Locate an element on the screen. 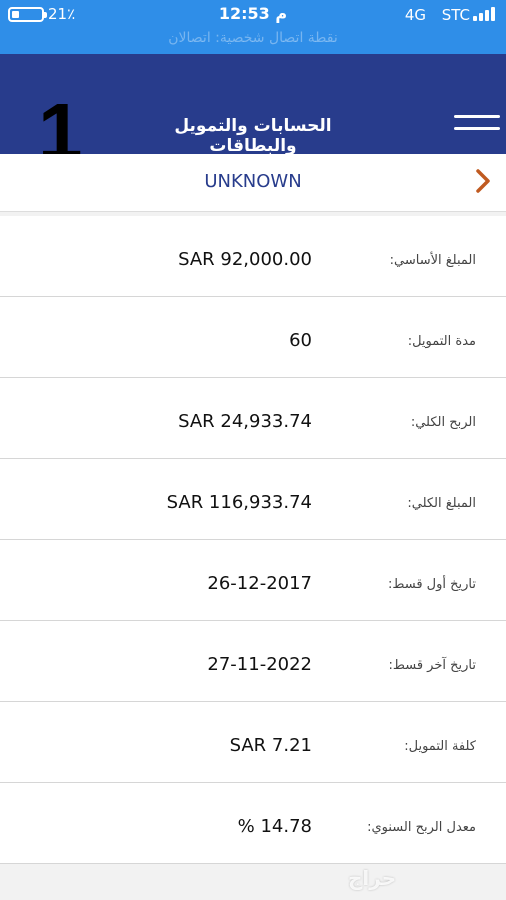 The height and width of the screenshot is (900, 506). list-item: 27-11-2022 تاريخ آخر قسط: is located at coordinates (253, 661).